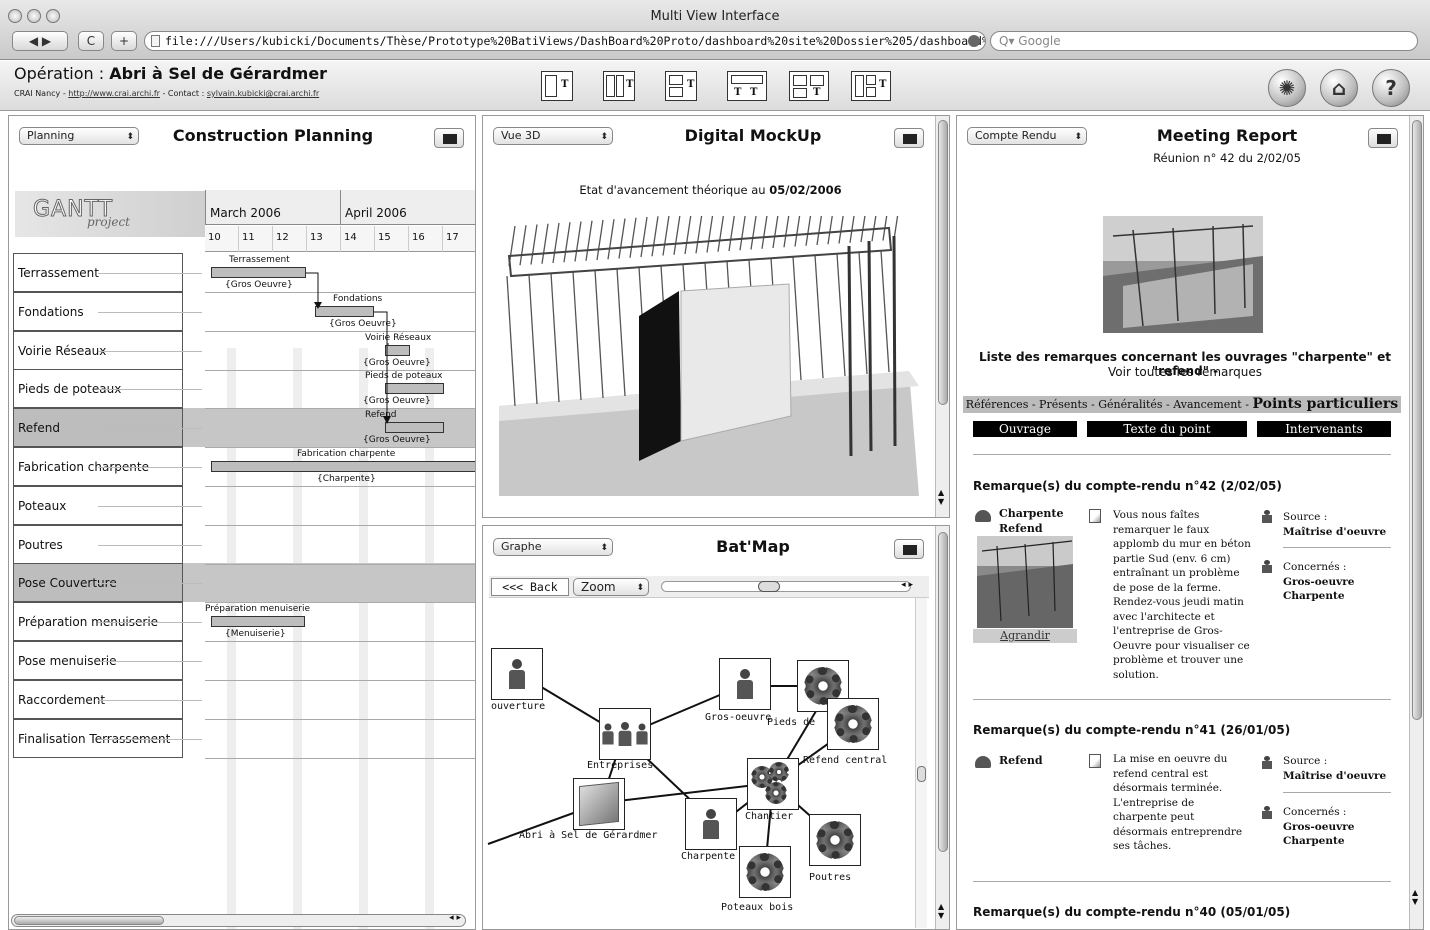  I want to click on mockup-title: Digital MockUp, so click(753, 135).